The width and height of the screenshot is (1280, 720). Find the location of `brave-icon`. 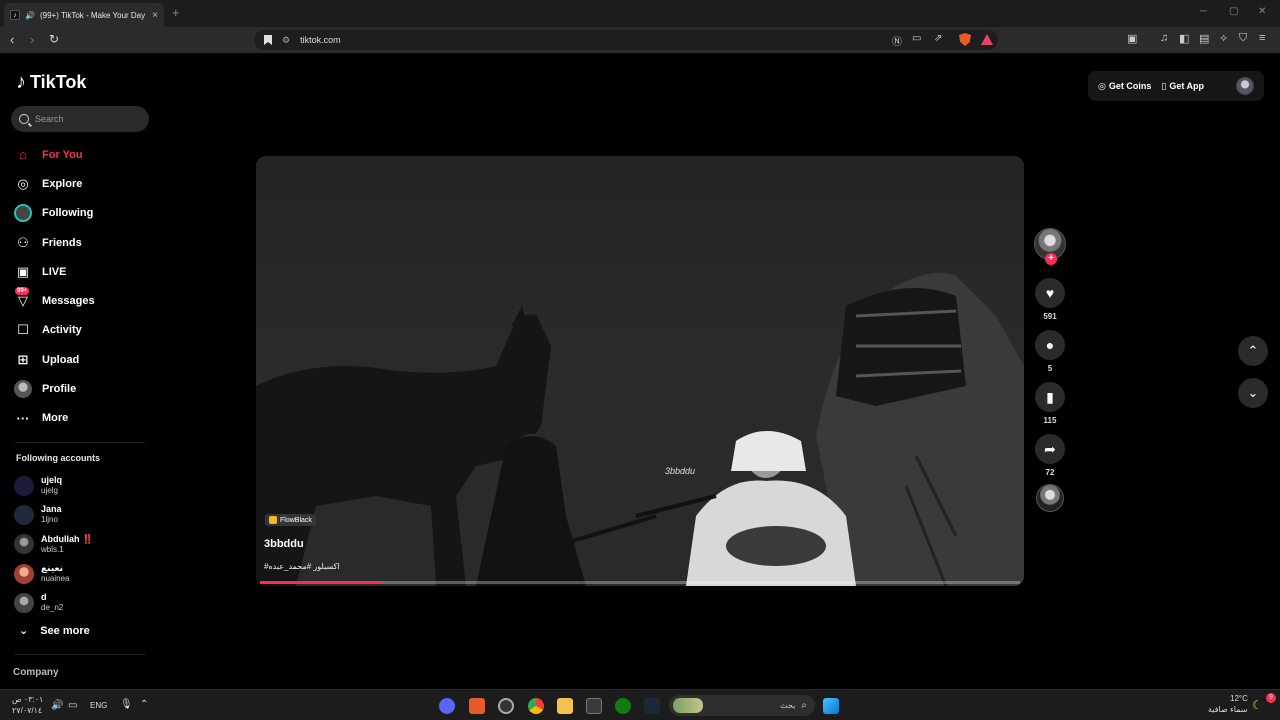

brave-icon is located at coordinates (477, 706).